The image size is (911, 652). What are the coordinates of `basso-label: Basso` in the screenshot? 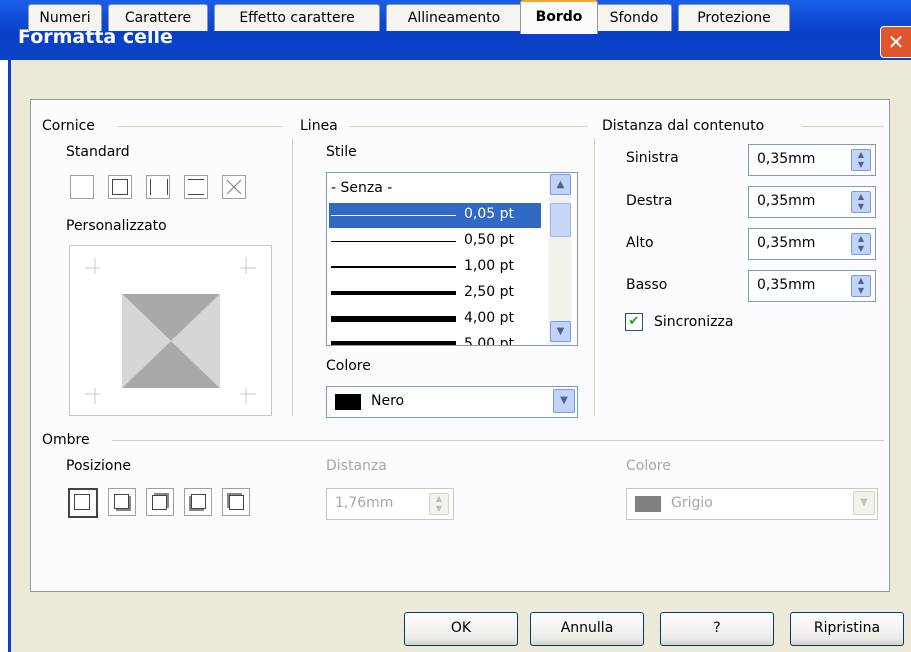 It's located at (647, 285).